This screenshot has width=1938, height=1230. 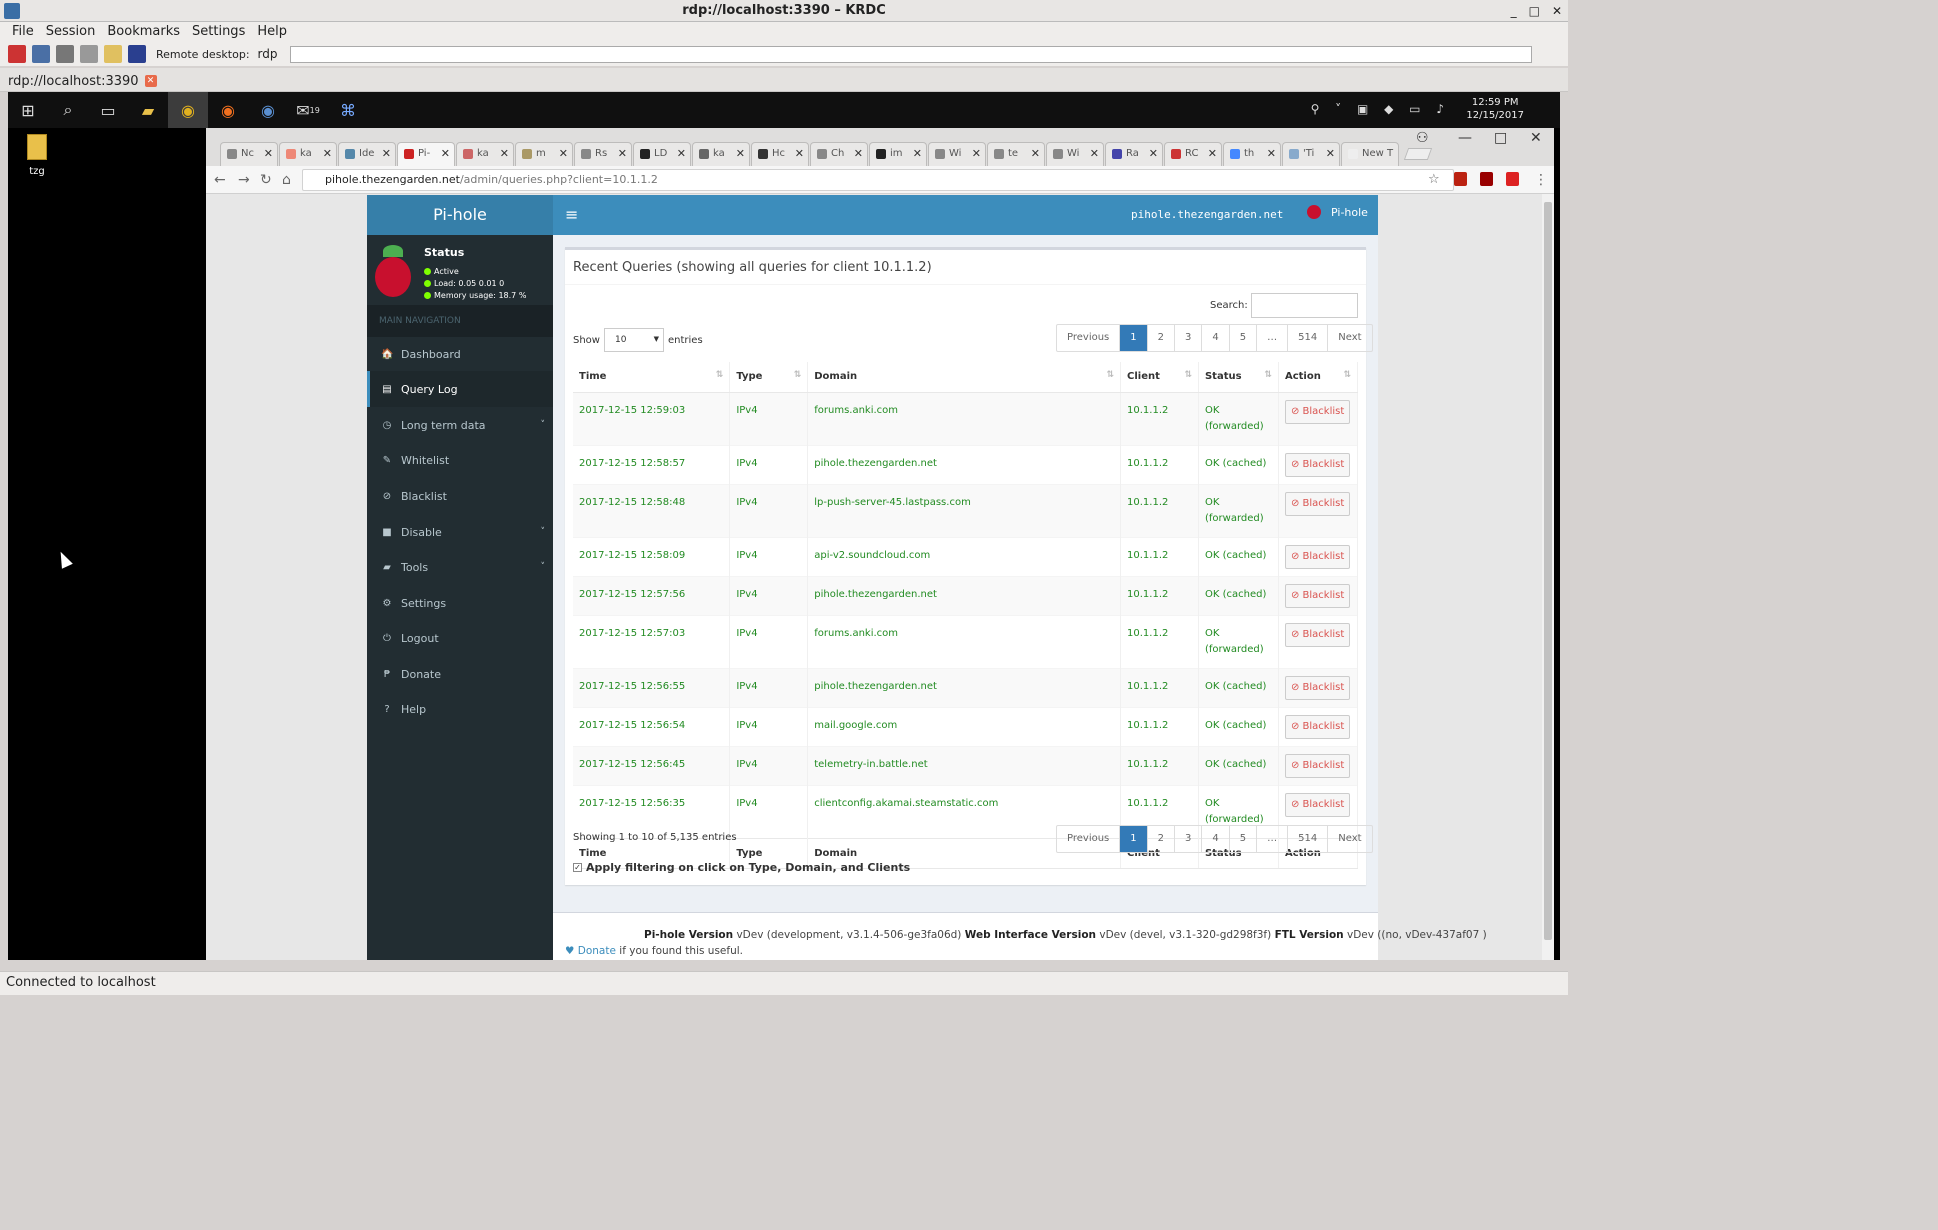 What do you see at coordinates (460, 638) in the screenshot?
I see `sidebar-item-logout: ⏻ Logout` at bounding box center [460, 638].